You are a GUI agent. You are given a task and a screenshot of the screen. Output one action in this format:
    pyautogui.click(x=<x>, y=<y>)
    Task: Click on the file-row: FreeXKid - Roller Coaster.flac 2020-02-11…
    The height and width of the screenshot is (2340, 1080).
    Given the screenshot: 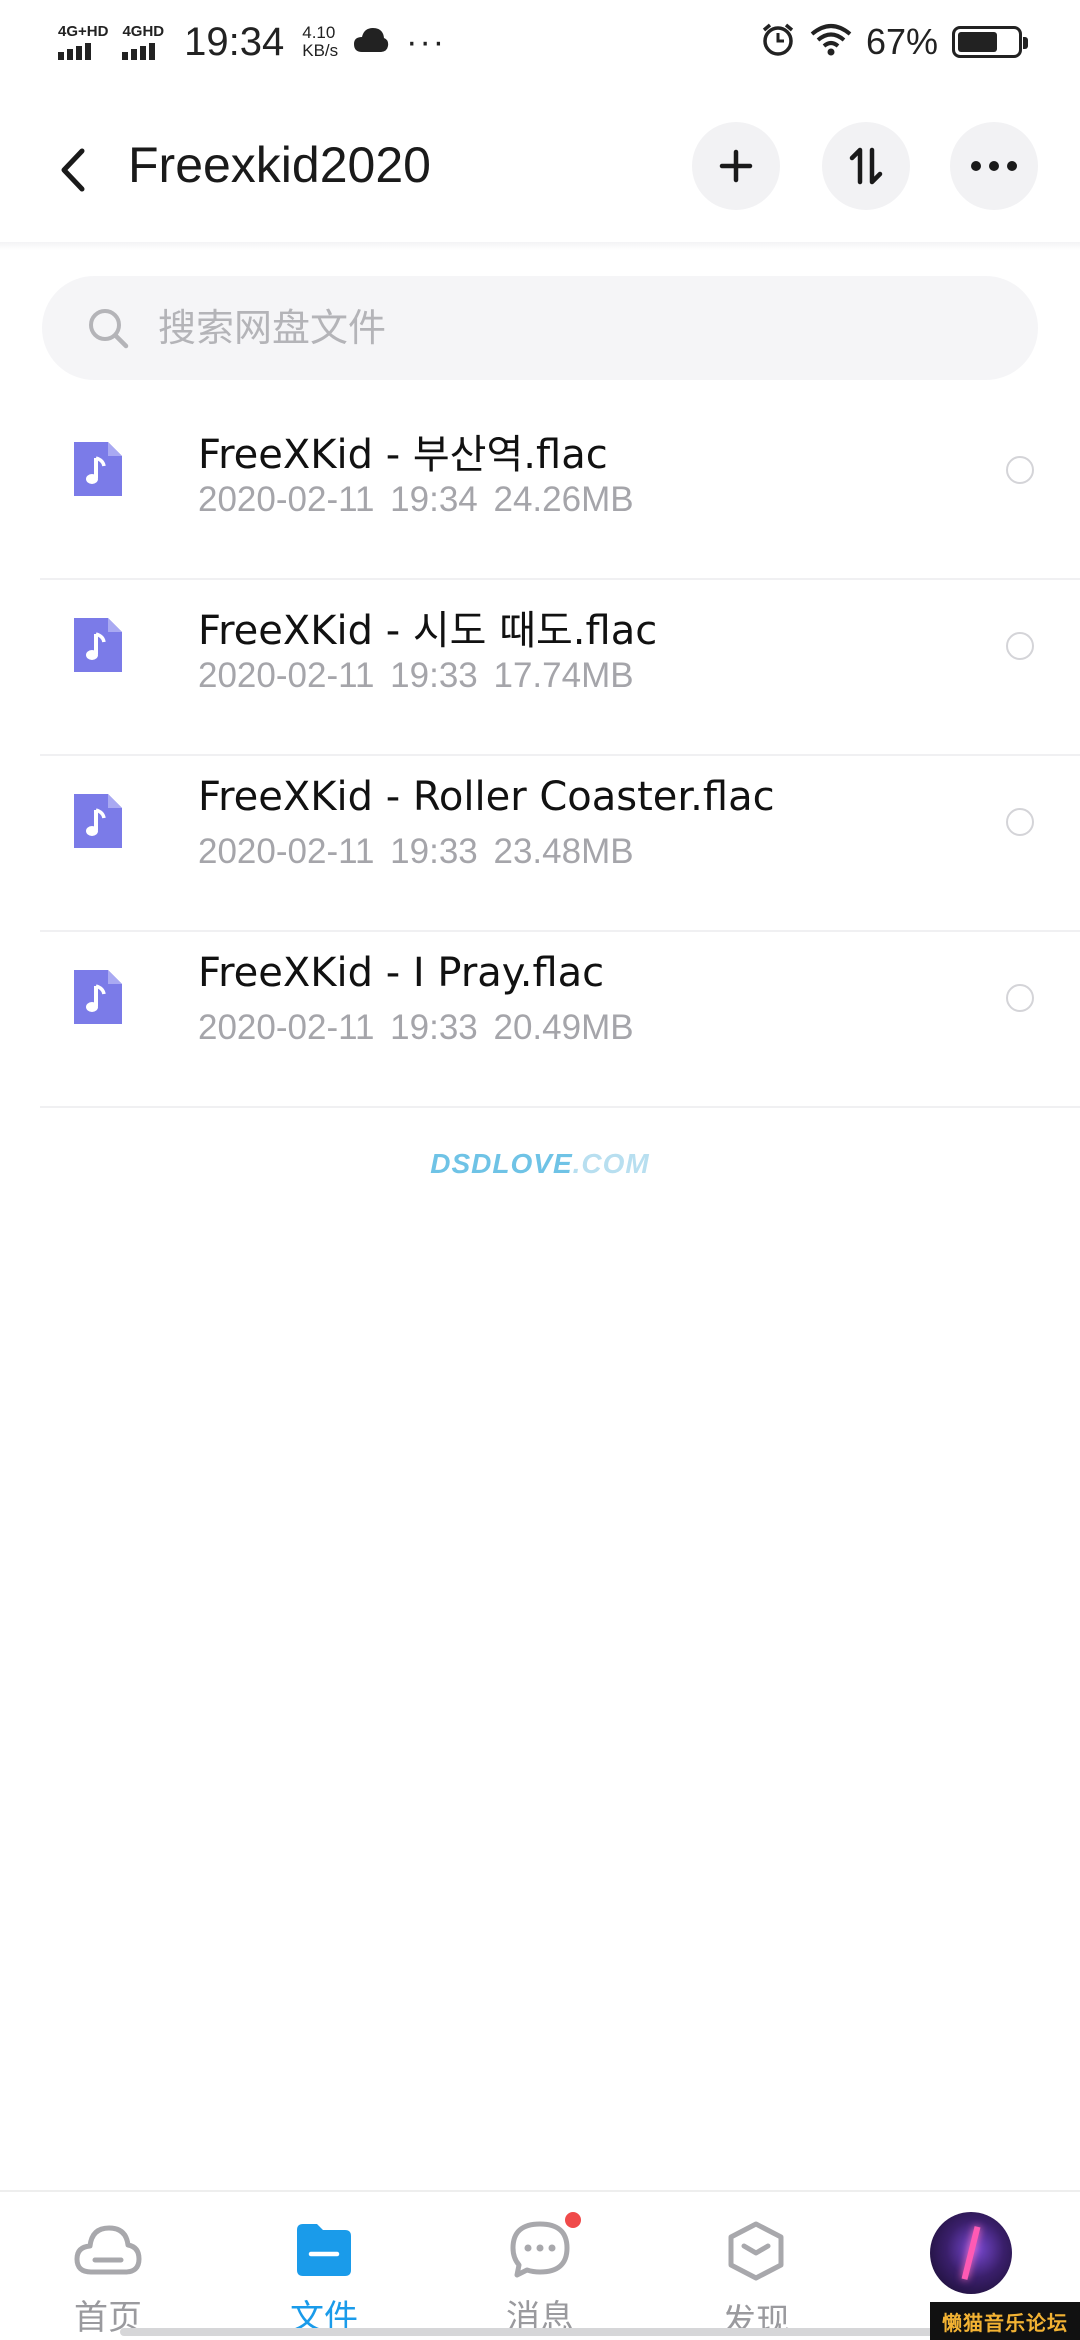 What is the action you would take?
    pyautogui.click(x=560, y=844)
    